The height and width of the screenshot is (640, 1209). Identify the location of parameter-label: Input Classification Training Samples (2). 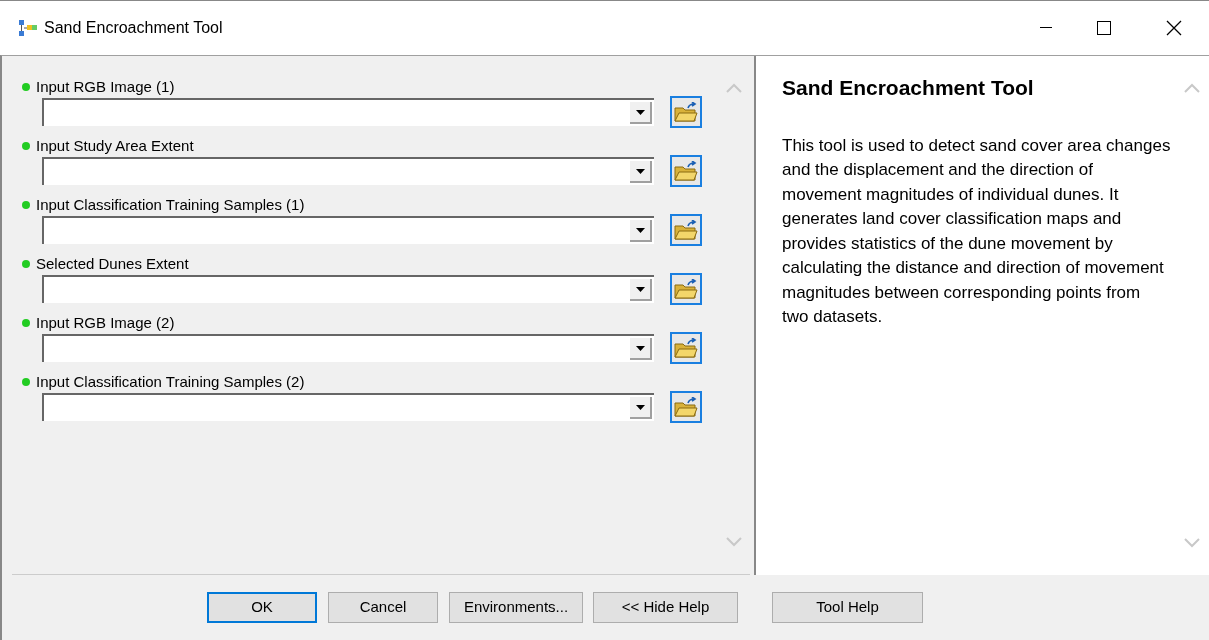
(170, 381).